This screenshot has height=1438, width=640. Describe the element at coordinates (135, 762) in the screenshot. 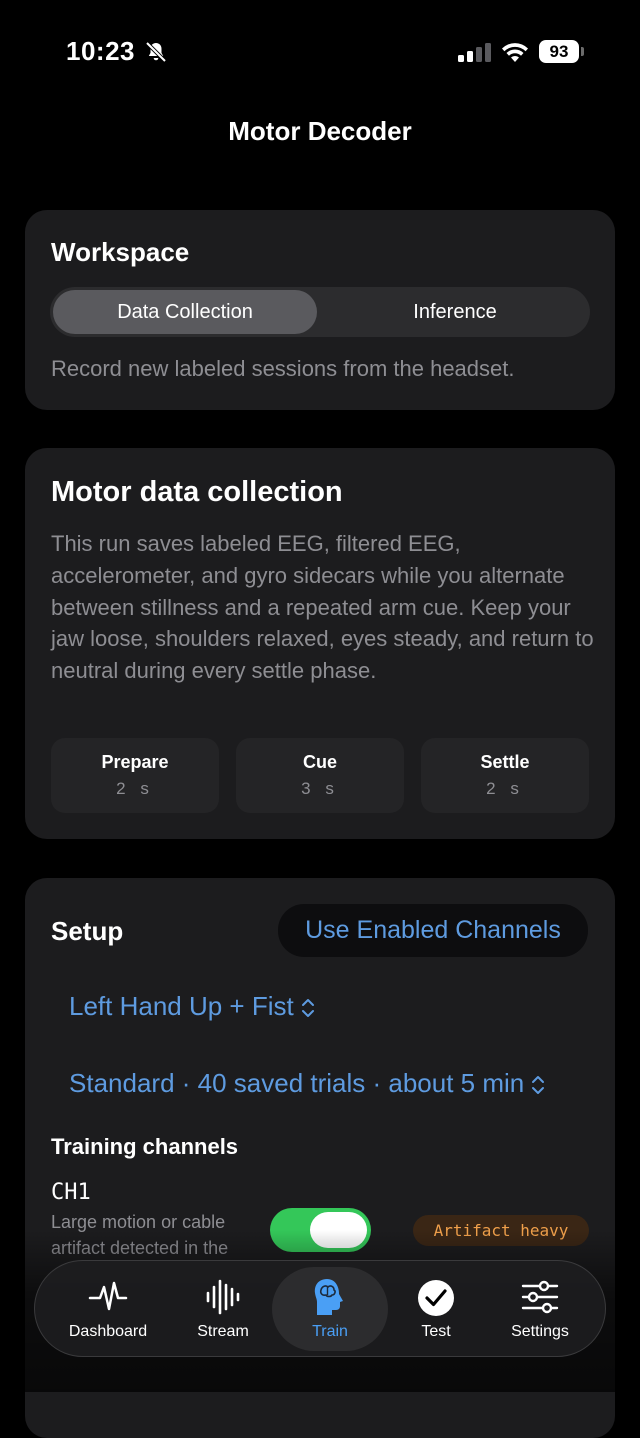

I see `phase-name: Prepare` at that location.